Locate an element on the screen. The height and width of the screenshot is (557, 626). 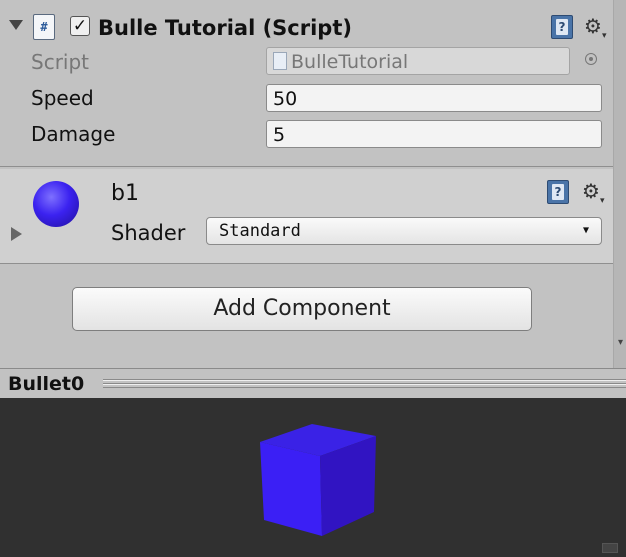
material-name: b1 is located at coordinates (125, 193).